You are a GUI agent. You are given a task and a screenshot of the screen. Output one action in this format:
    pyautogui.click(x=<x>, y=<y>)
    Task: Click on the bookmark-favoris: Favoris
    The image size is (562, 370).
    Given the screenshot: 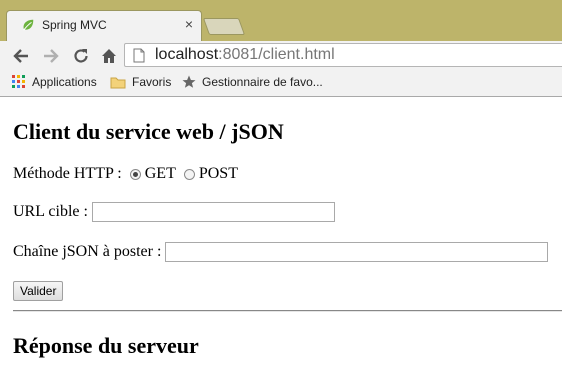 What is the action you would take?
    pyautogui.click(x=140, y=82)
    